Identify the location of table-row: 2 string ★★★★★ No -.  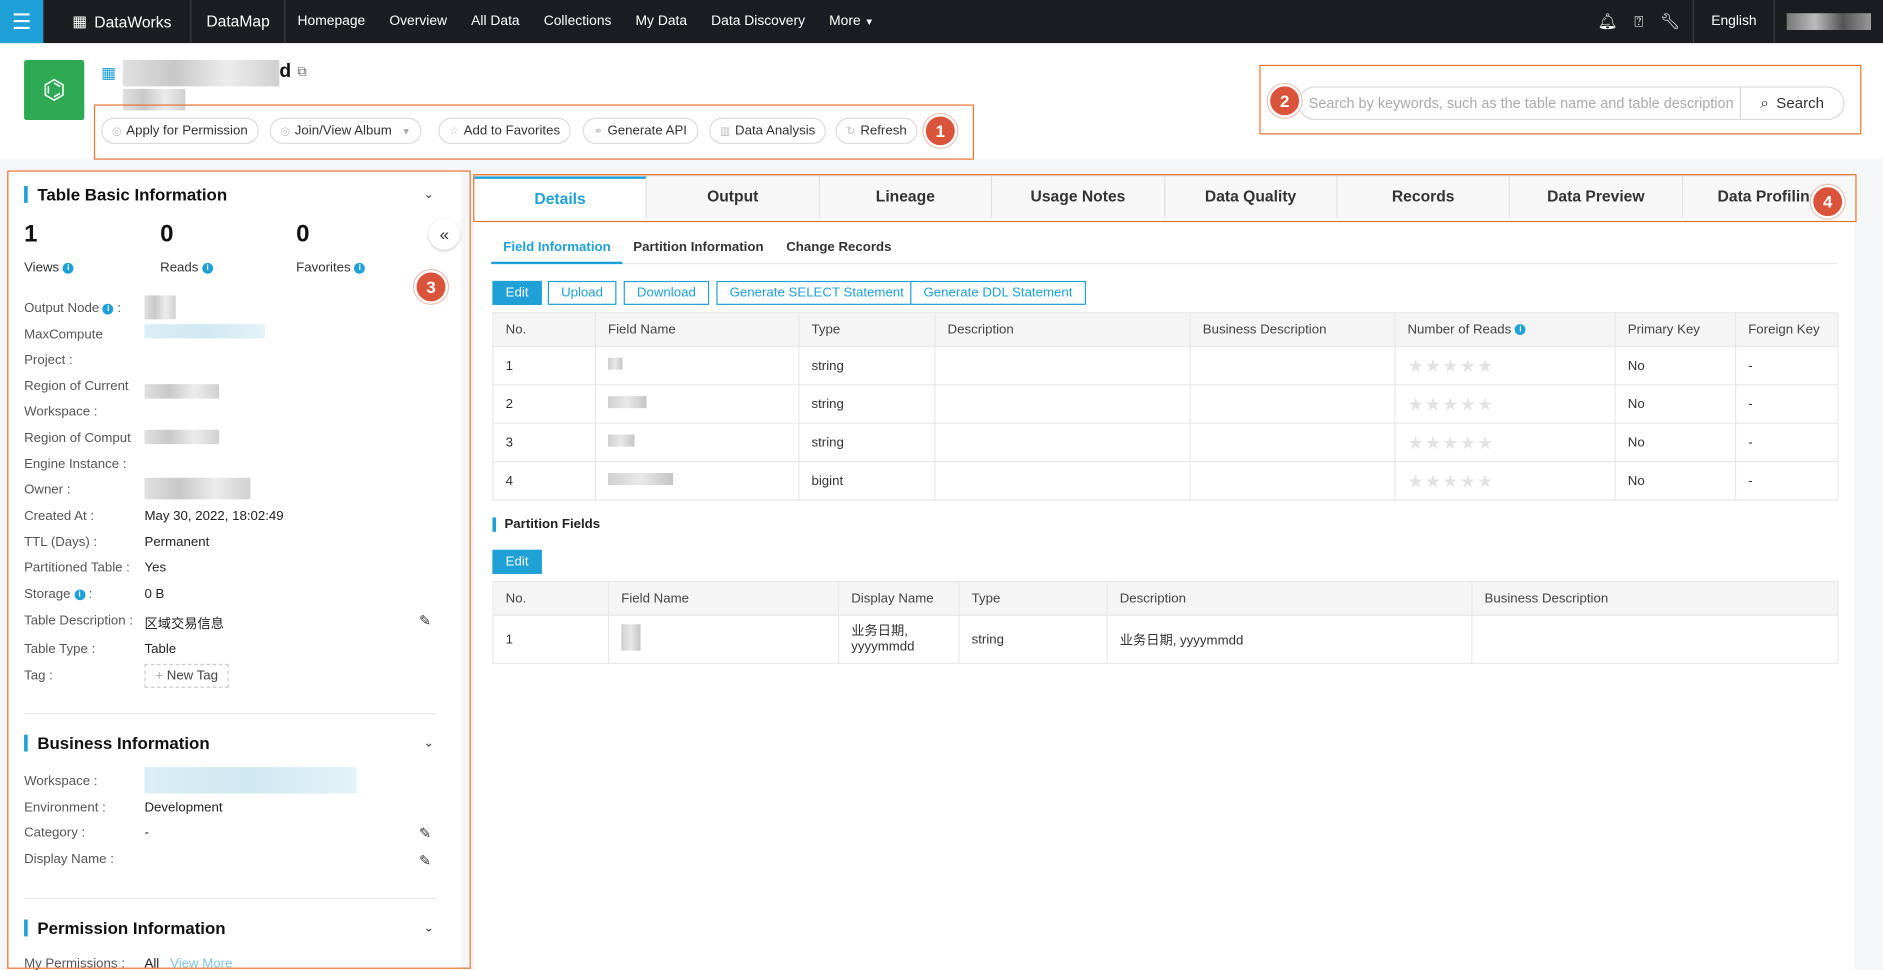
(1165, 404).